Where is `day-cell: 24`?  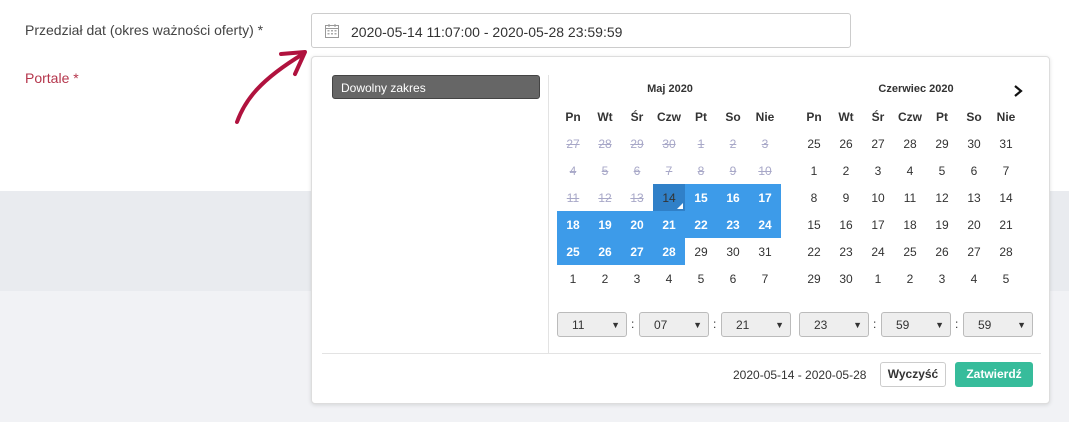
day-cell: 24 is located at coordinates (878, 251).